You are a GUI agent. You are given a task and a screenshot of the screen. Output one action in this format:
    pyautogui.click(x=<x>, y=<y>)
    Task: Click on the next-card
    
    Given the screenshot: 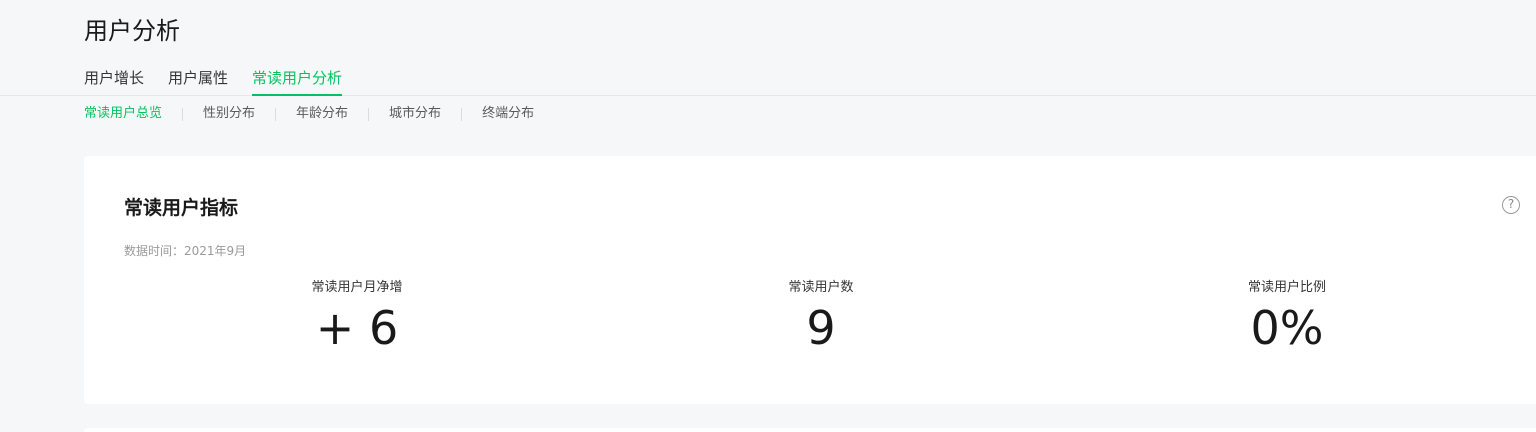 What is the action you would take?
    pyautogui.click(x=810, y=430)
    